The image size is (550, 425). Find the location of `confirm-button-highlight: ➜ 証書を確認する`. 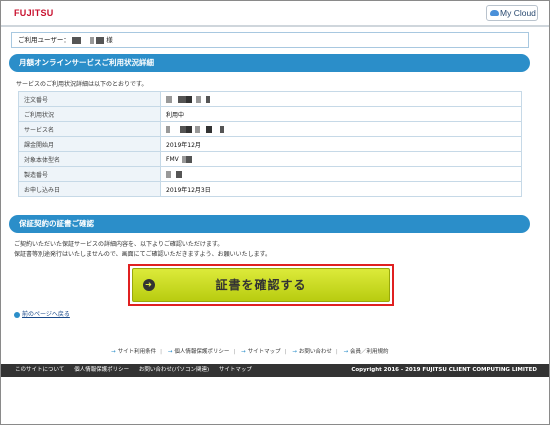

confirm-button-highlight: ➜ 証書を確認する is located at coordinates (261, 285).